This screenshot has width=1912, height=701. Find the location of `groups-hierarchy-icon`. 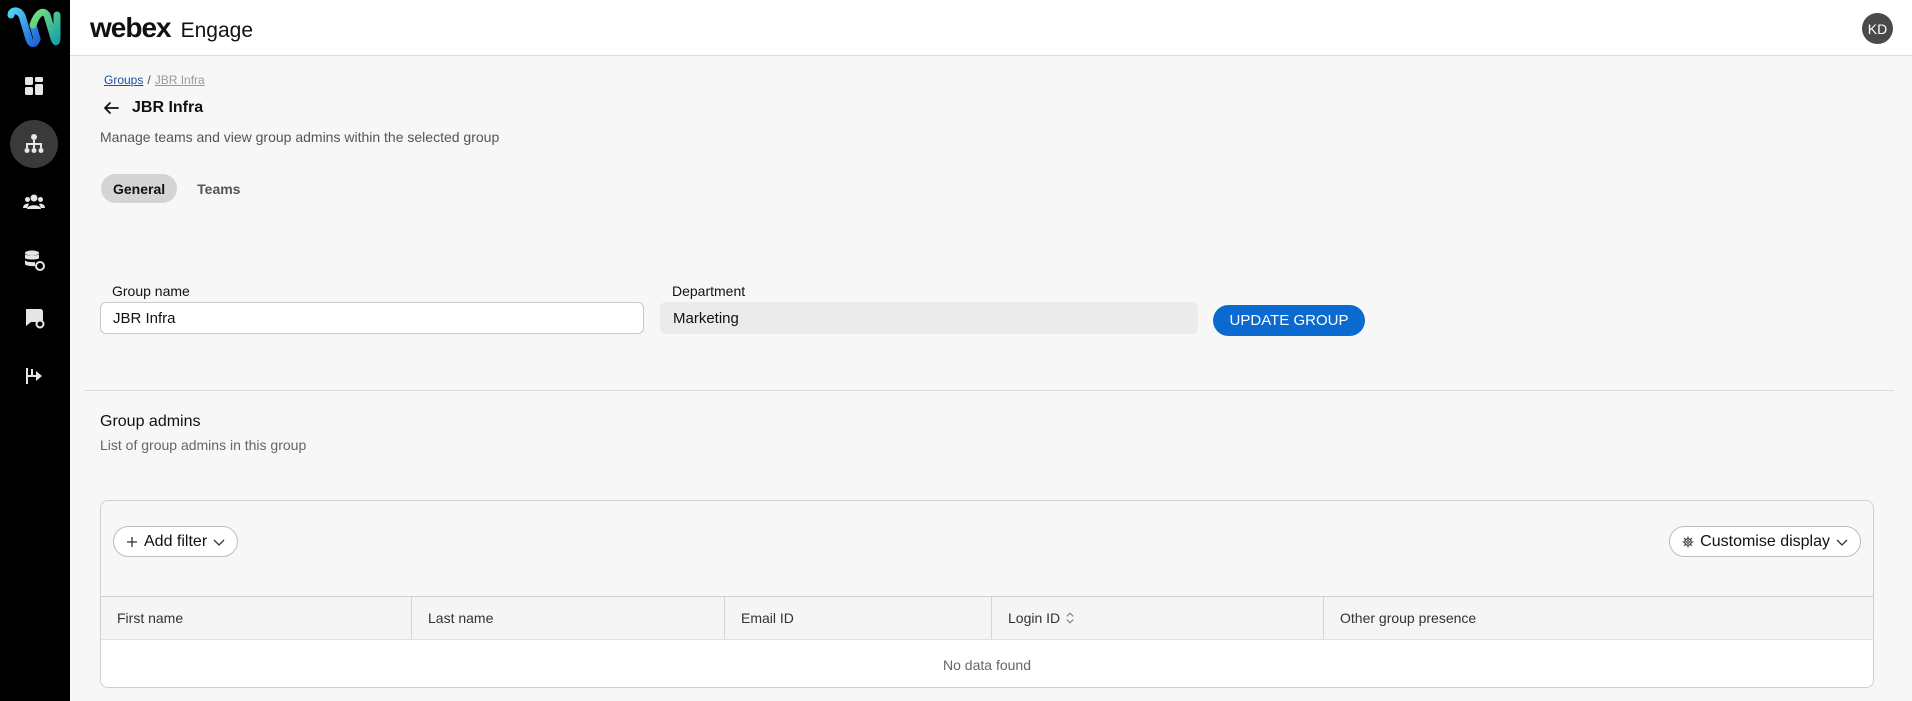

groups-hierarchy-icon is located at coordinates (34, 143).